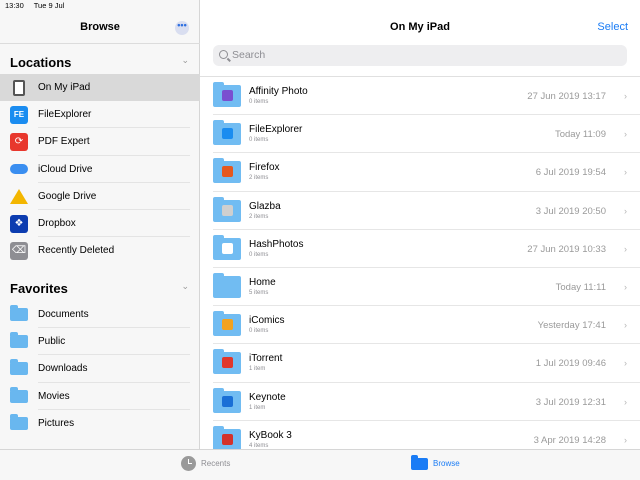  What do you see at coordinates (259, 292) in the screenshot?
I see `file-item-count: 5 items` at bounding box center [259, 292].